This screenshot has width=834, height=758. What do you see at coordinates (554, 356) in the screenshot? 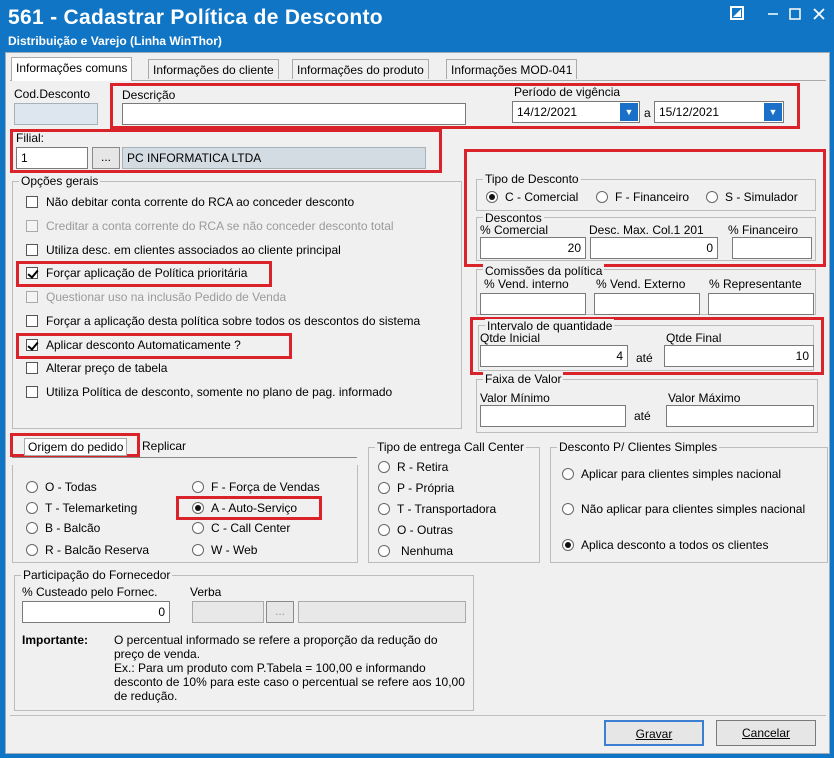
I see `qtde-inicial-field: 4` at bounding box center [554, 356].